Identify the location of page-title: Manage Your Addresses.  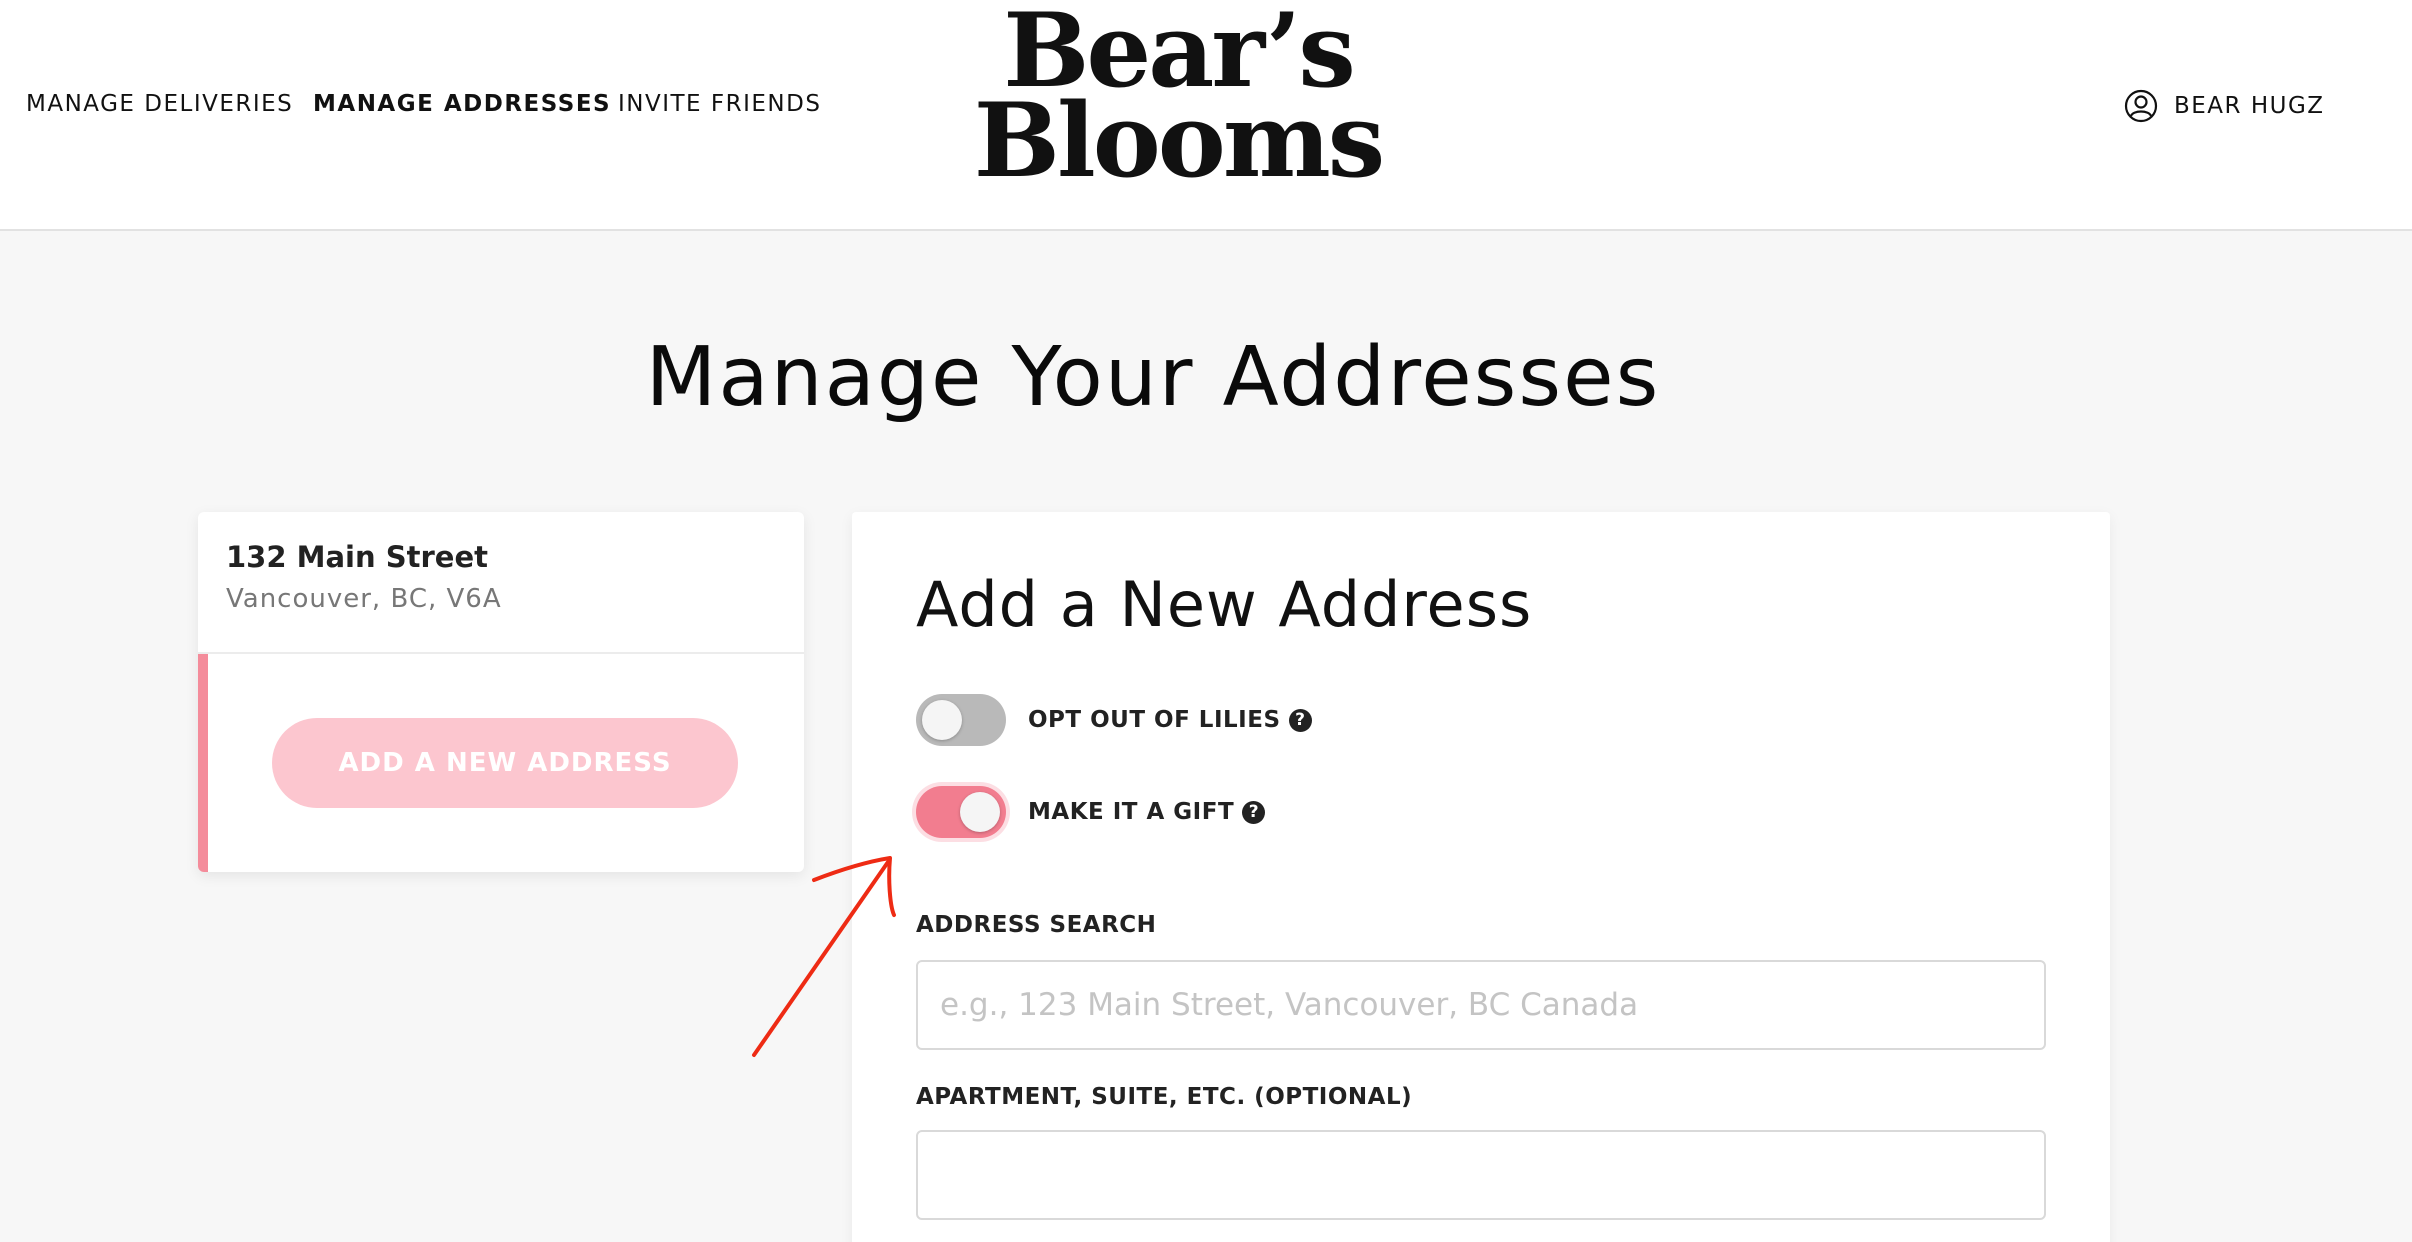
(1153, 377).